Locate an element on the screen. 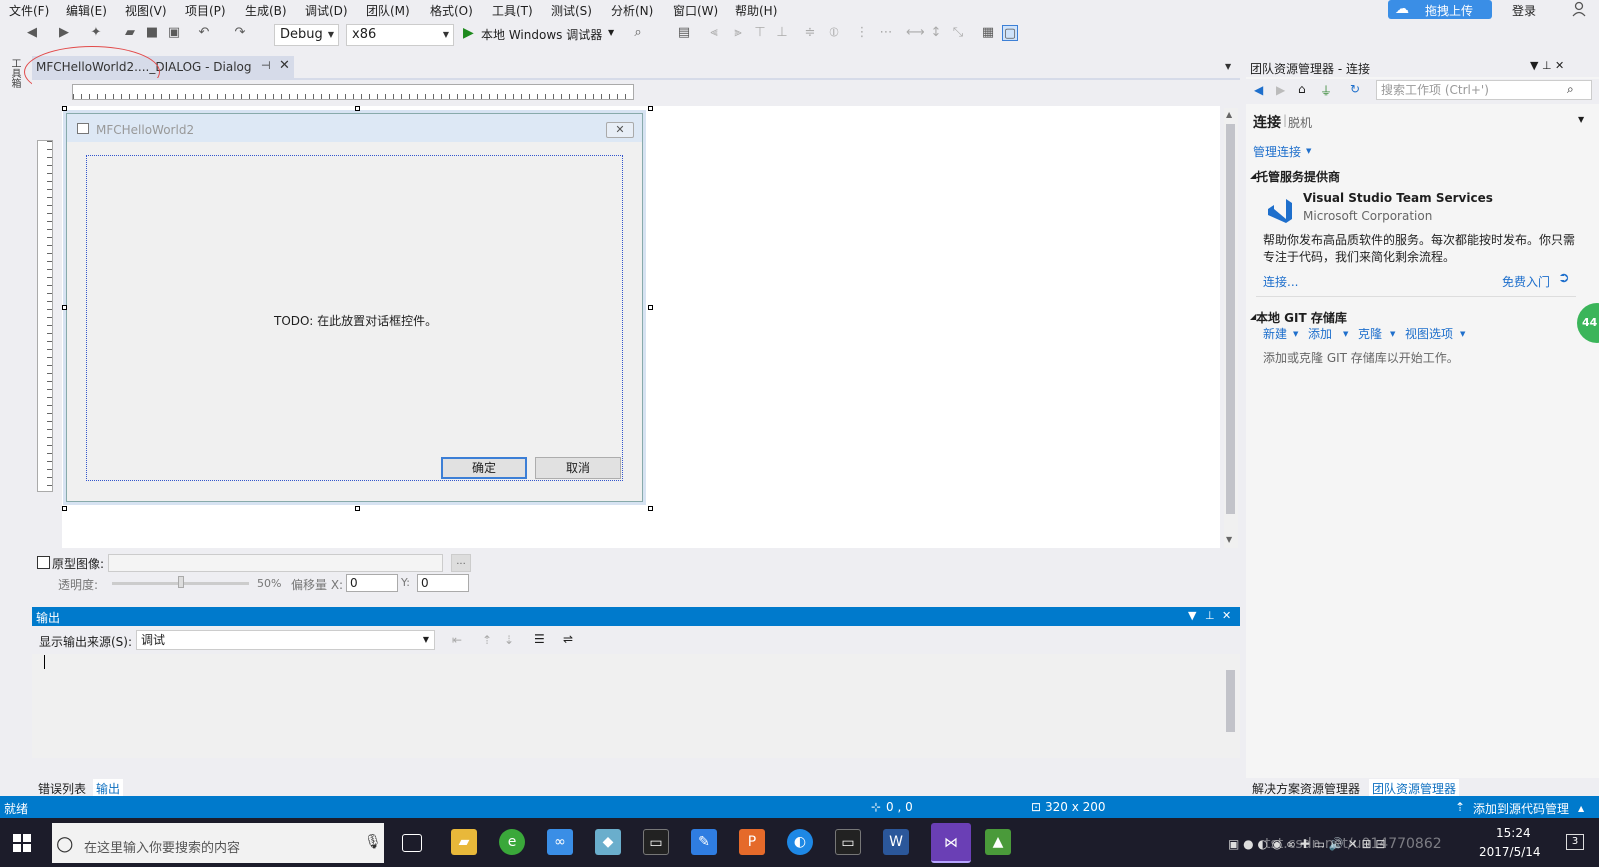 The height and width of the screenshot is (867, 1599). prototype-checkbox is located at coordinates (43, 562).